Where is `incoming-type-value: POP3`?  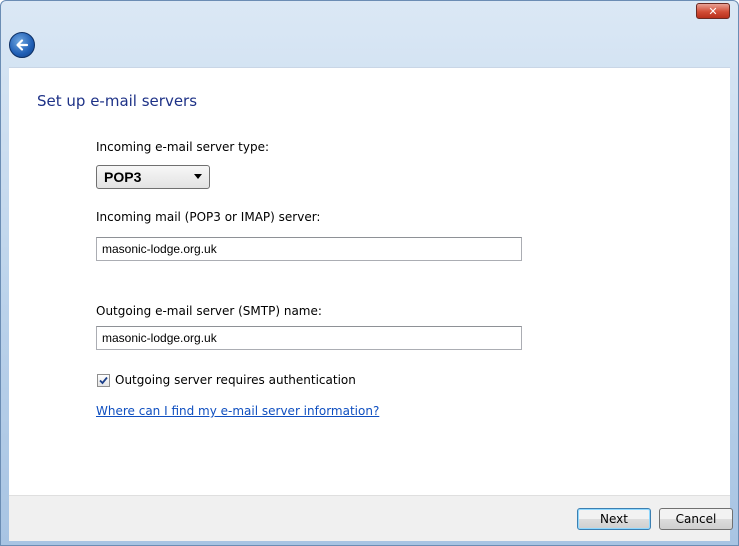 incoming-type-value: POP3 is located at coordinates (123, 177).